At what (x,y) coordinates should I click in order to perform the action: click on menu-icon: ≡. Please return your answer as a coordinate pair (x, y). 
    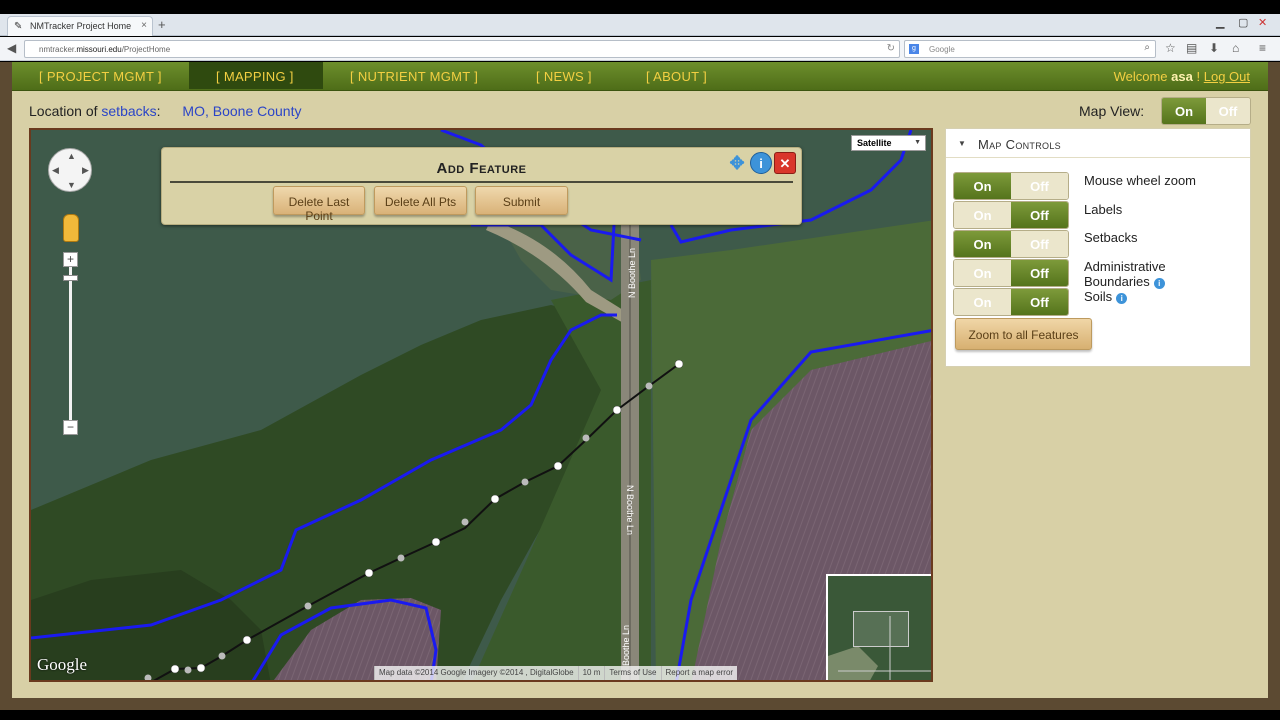
    Looking at the image, I should click on (1262, 48).